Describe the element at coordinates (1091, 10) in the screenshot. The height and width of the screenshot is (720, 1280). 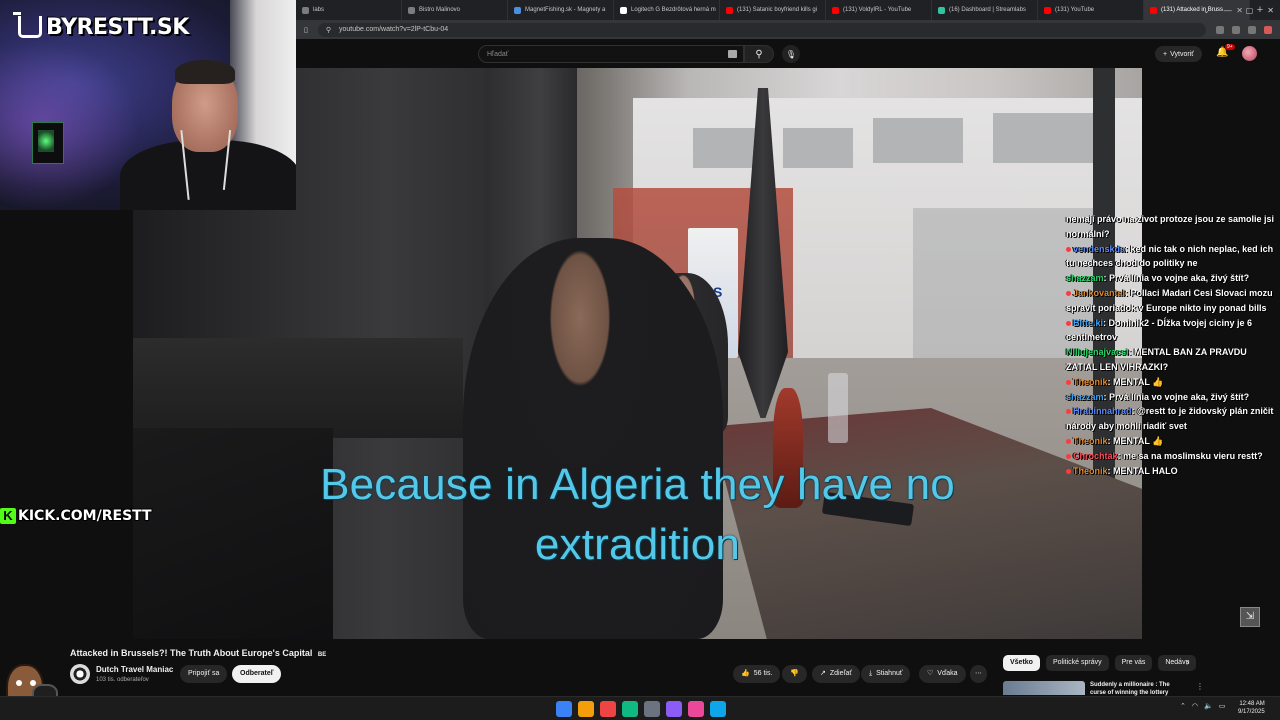
I see `browser-tab: (131) YouTube` at that location.